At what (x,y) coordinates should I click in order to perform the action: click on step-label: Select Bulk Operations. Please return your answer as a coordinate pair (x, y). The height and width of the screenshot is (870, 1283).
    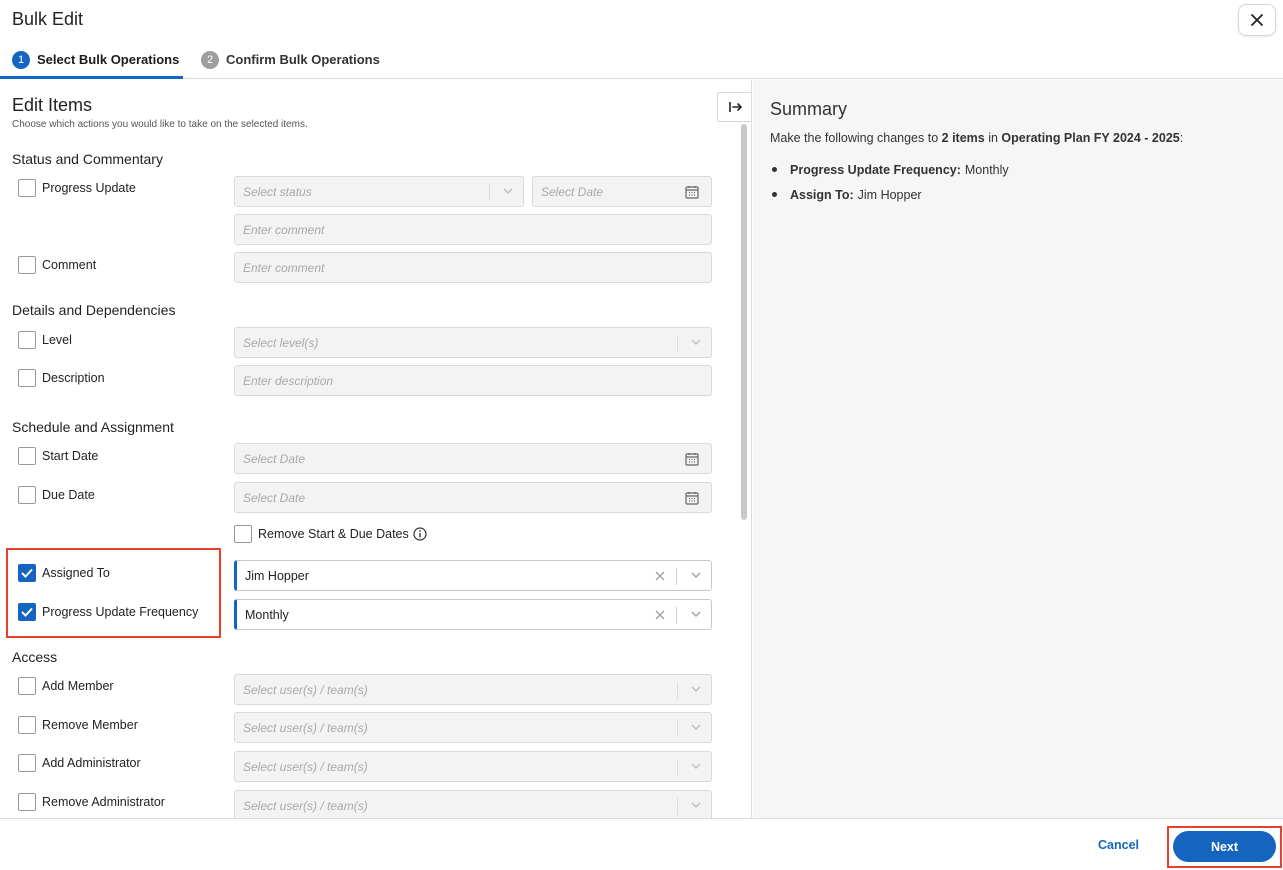
    Looking at the image, I should click on (108, 59).